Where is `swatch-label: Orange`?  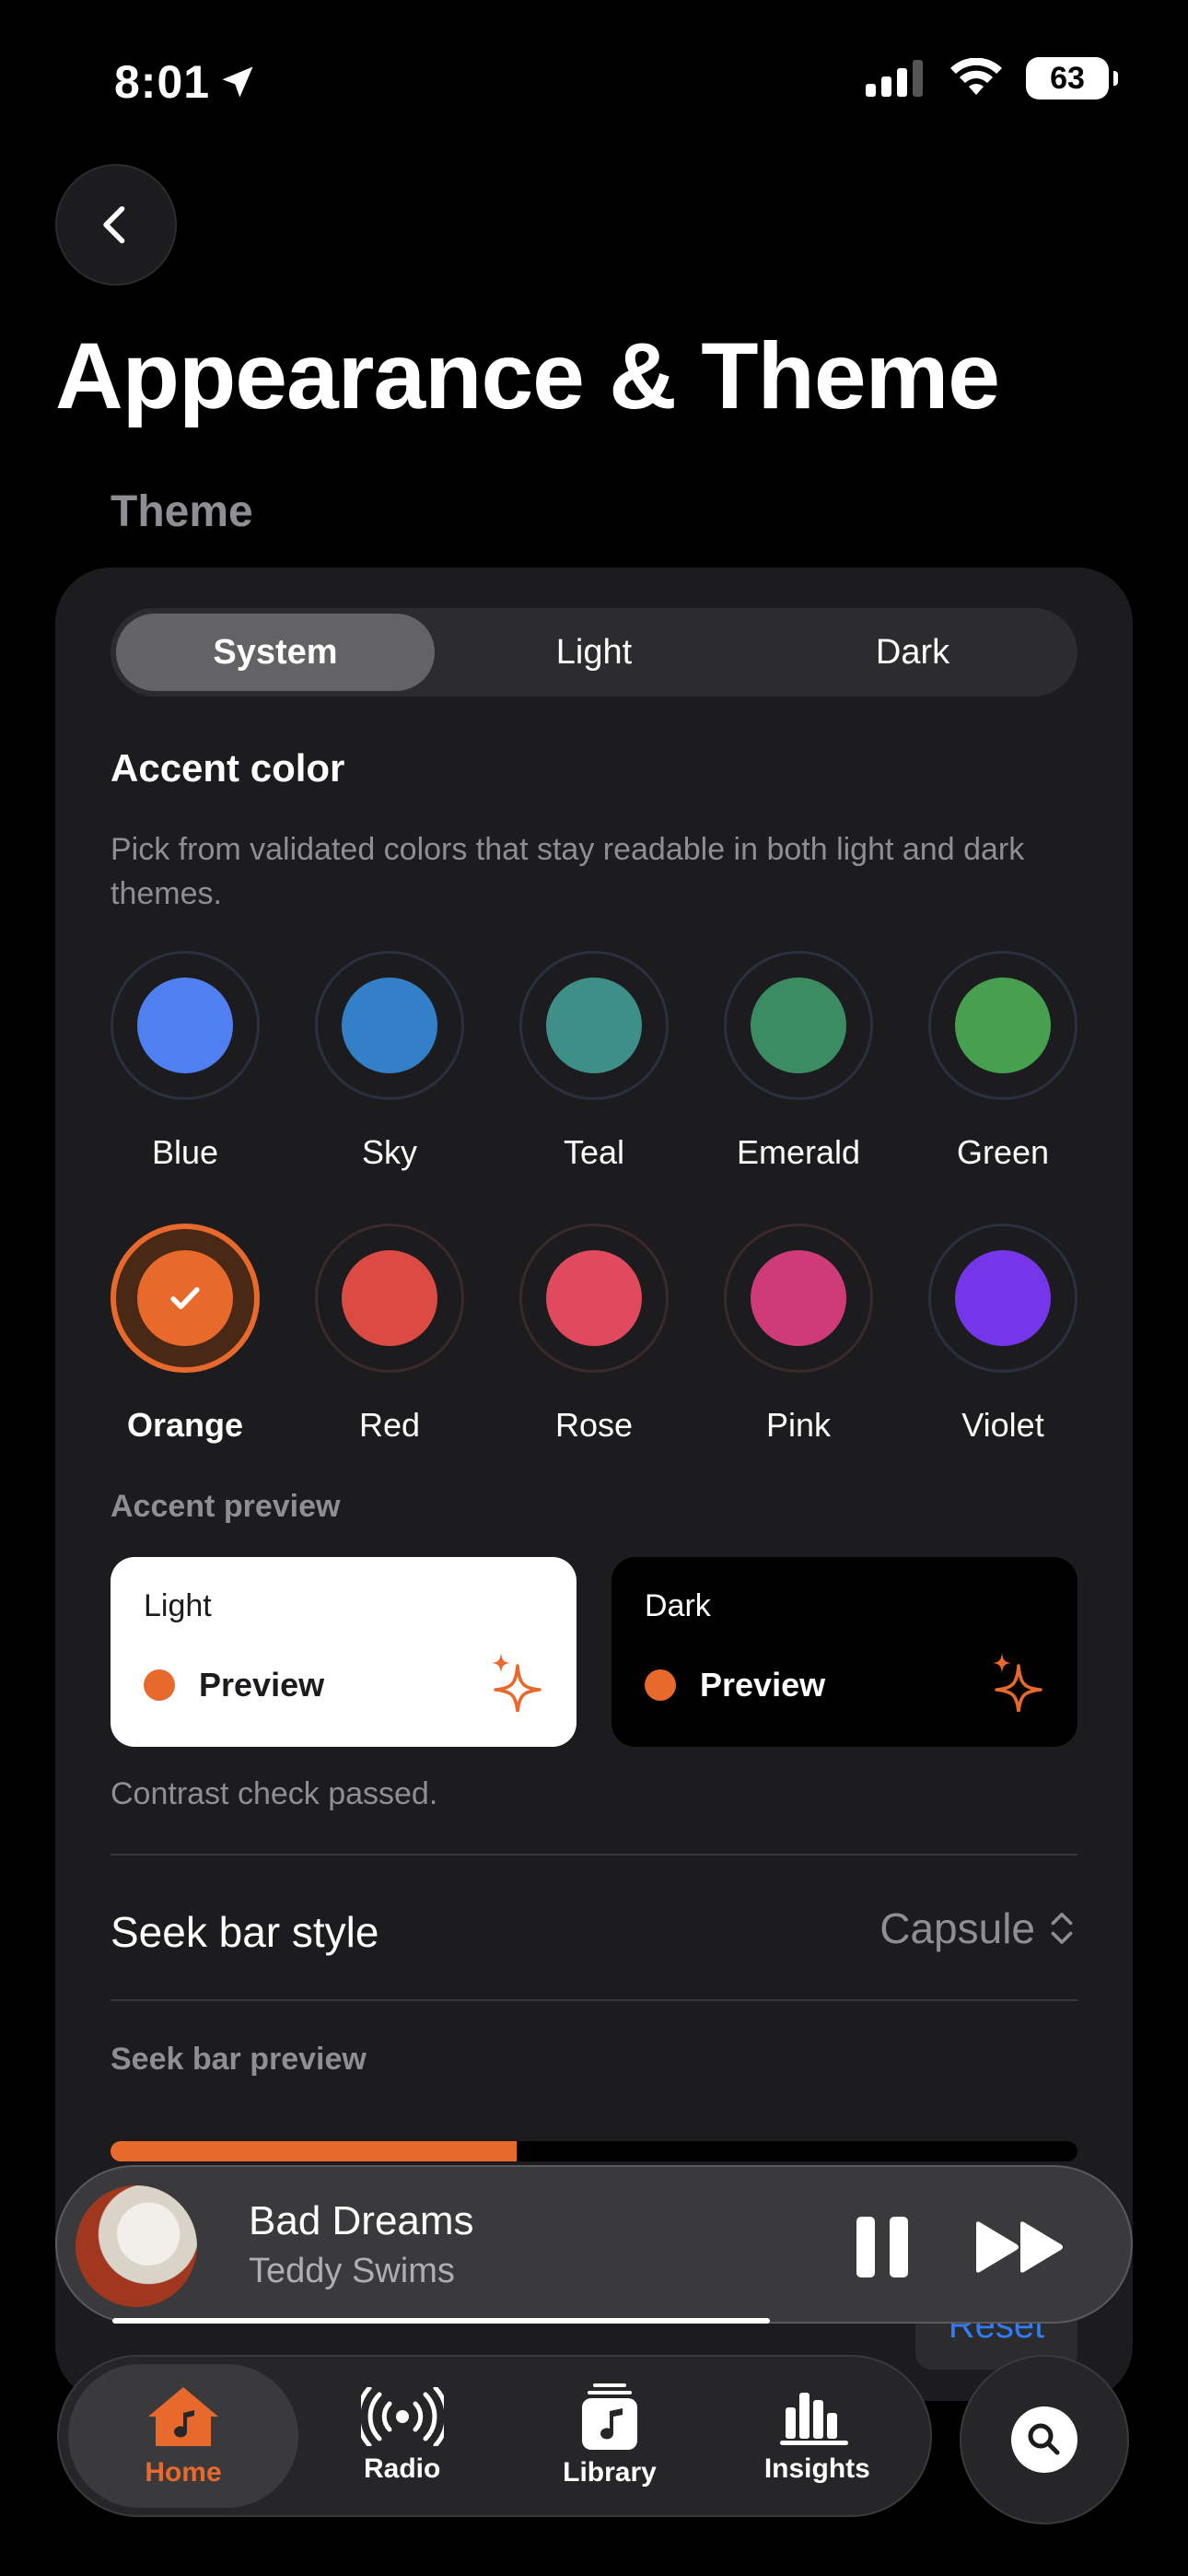
swatch-label: Orange is located at coordinates (185, 1425).